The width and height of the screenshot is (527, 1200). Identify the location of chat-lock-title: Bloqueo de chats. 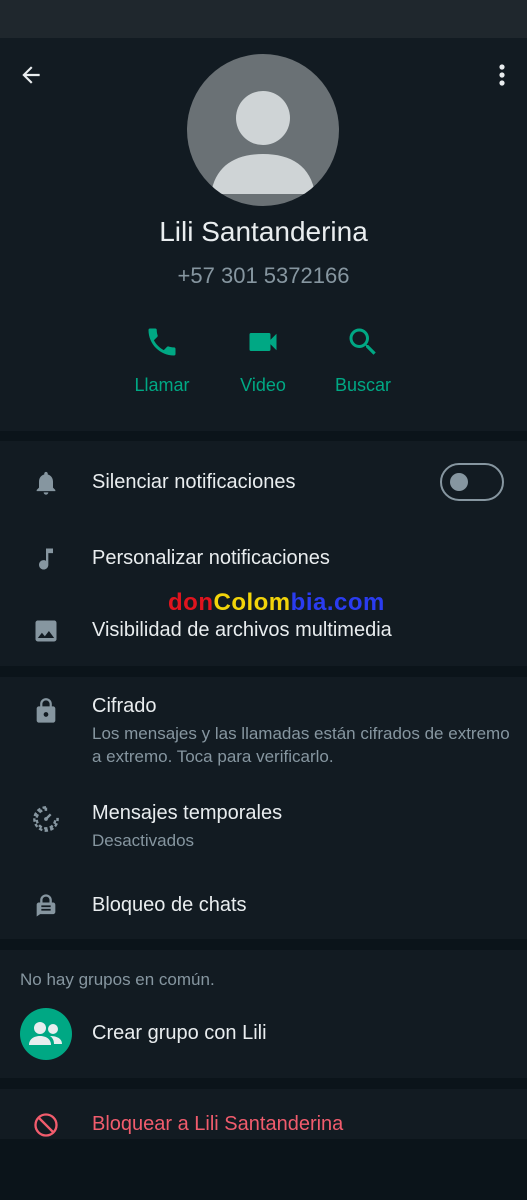
(169, 905).